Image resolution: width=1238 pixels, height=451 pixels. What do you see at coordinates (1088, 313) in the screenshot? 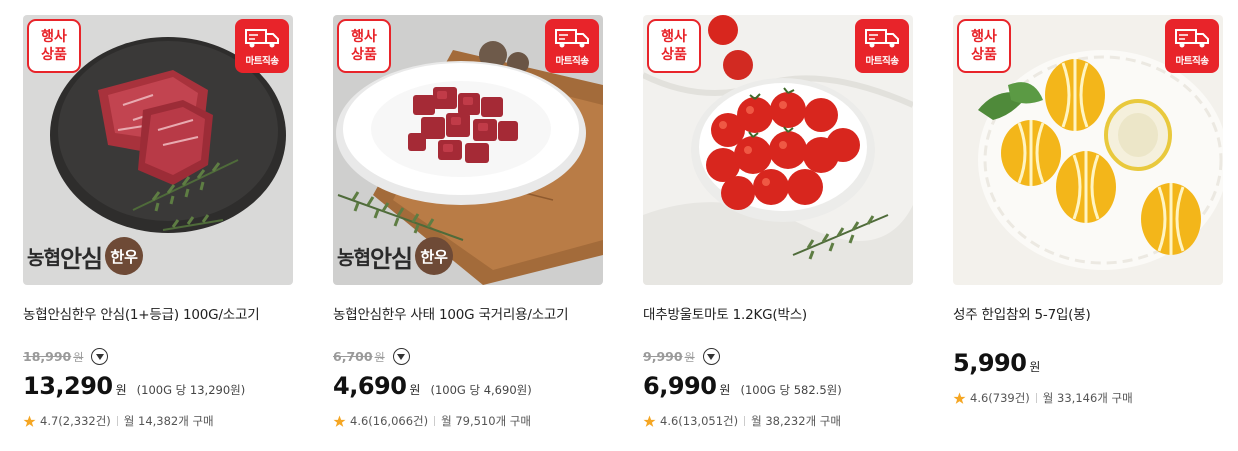
I see `product-title: 성주 한입참외 5-7입(봉)` at bounding box center [1088, 313].